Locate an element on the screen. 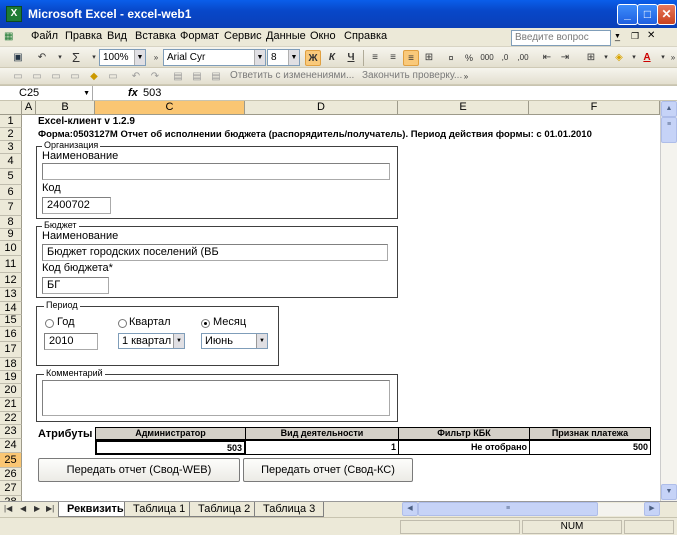  scroll-up-icon: ▲ is located at coordinates (669, 109).